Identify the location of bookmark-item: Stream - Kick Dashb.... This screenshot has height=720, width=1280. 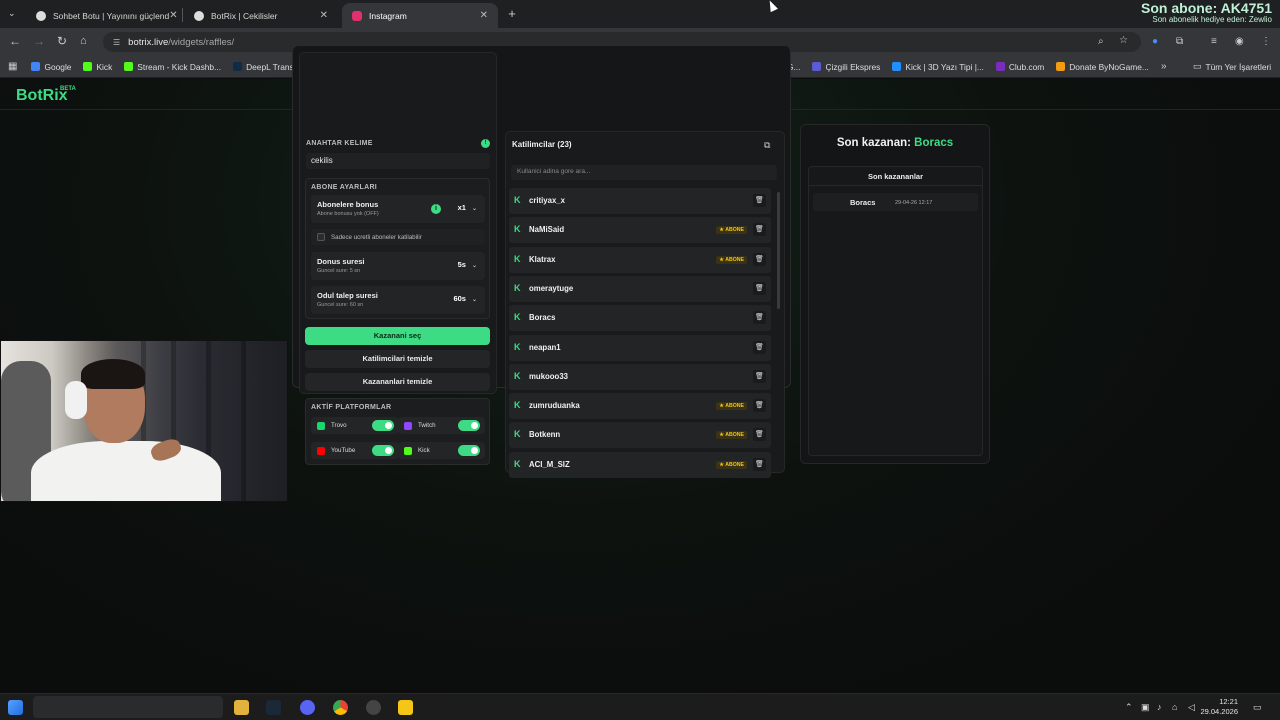
(172, 67).